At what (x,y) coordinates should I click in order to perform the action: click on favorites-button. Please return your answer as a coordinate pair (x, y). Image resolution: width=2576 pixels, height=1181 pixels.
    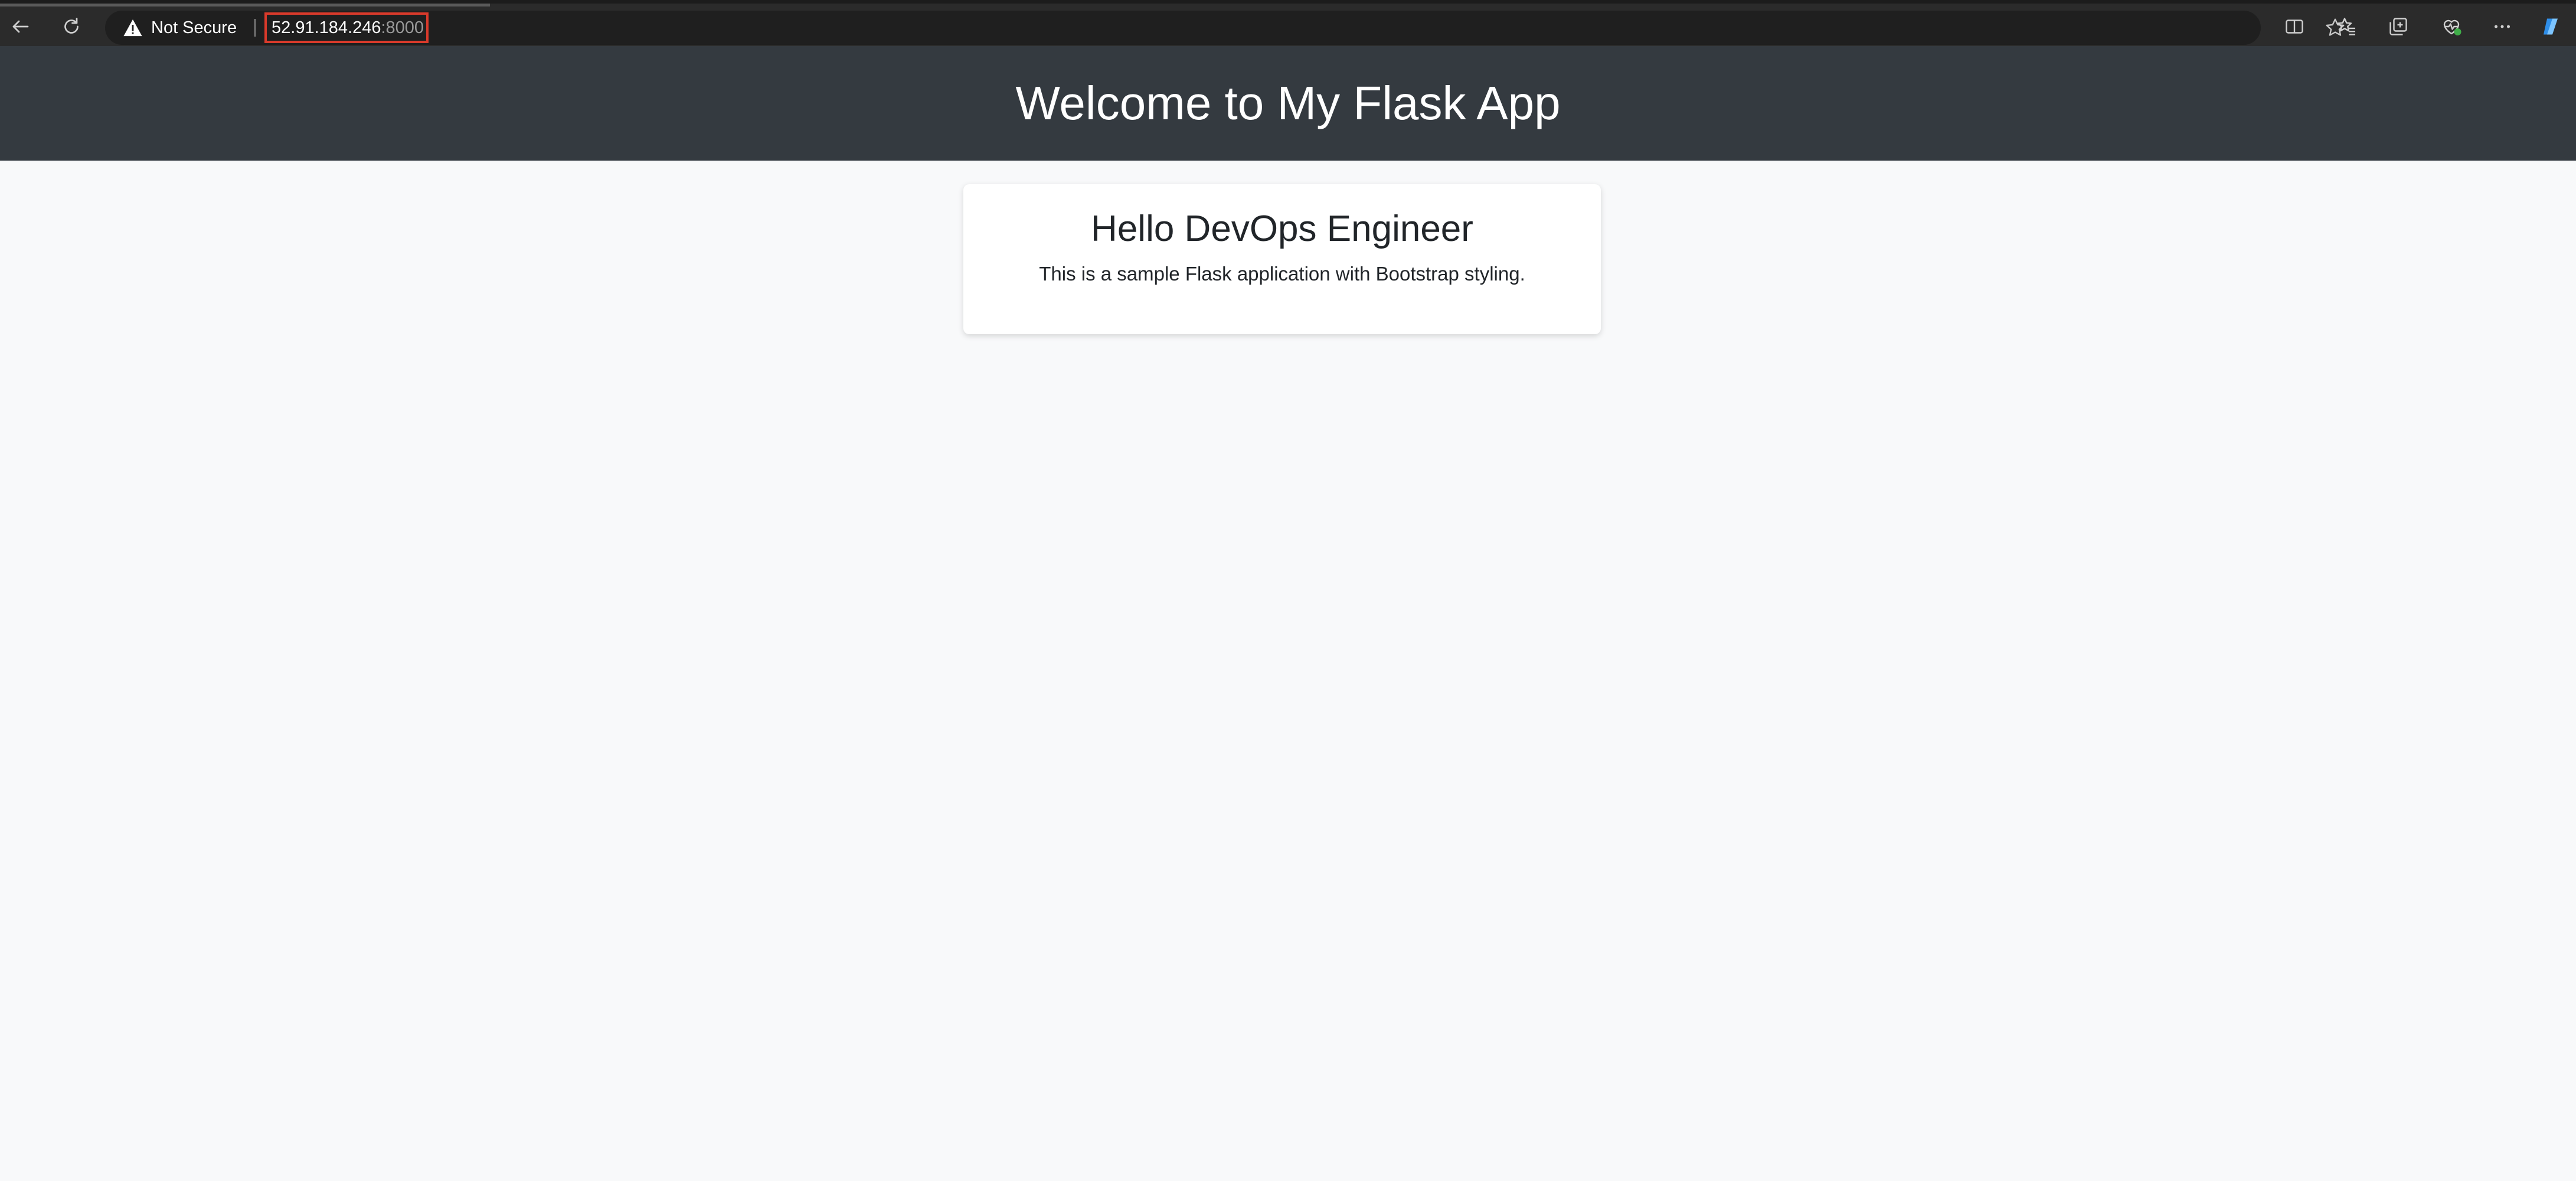
    Looking at the image, I should click on (2346, 26).